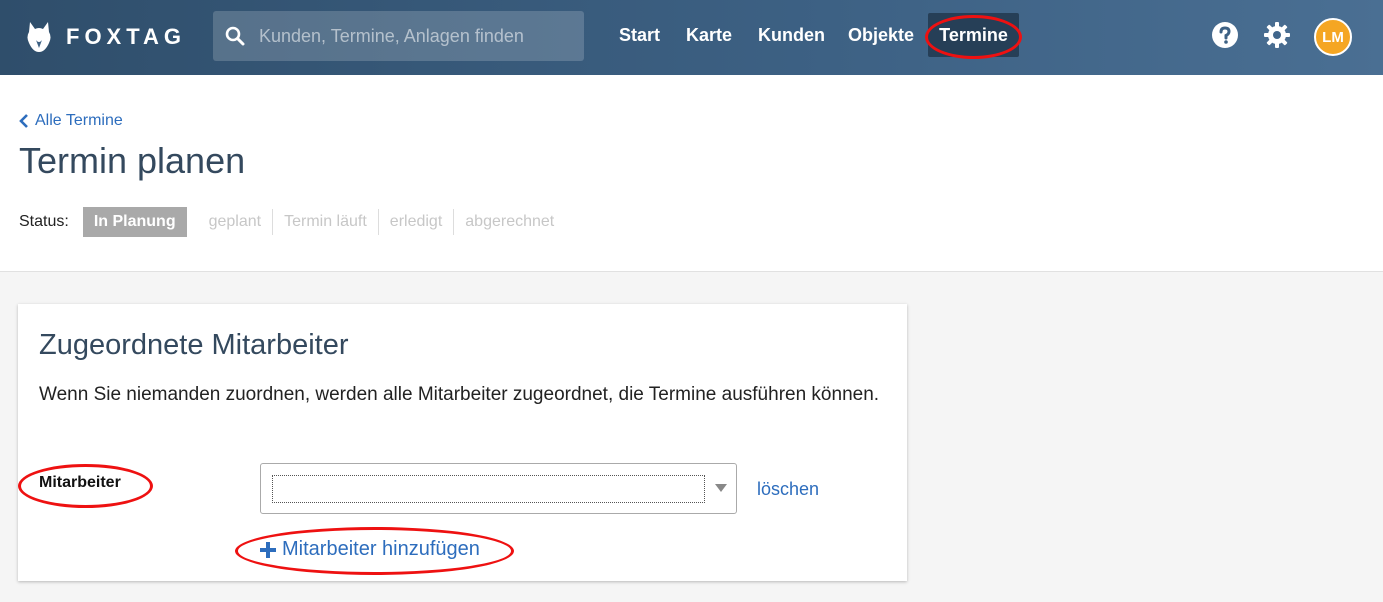  I want to click on fox-logo-icon, so click(39, 37).